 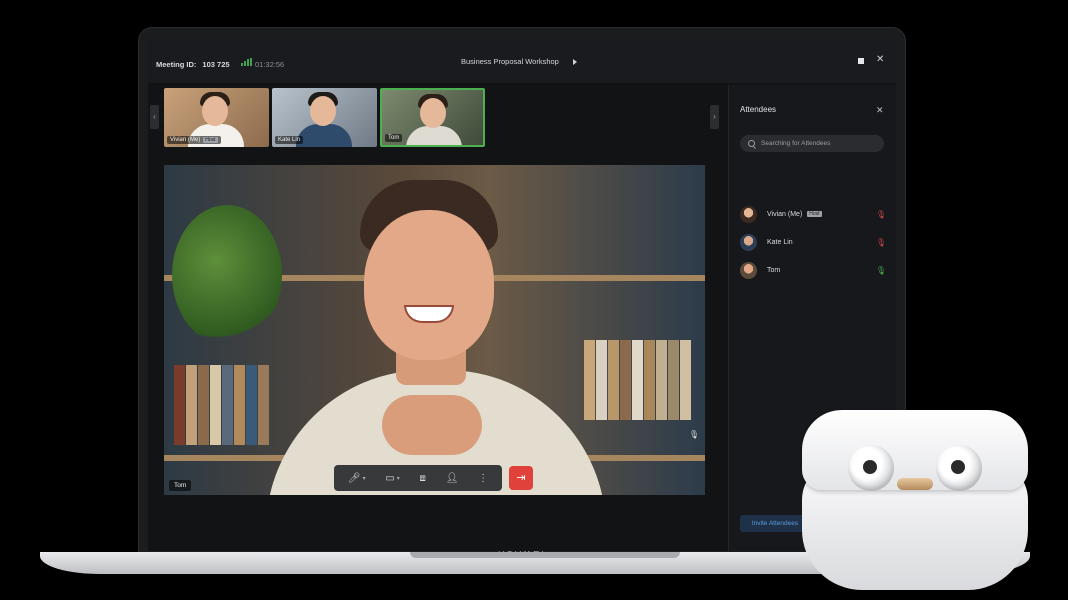 I want to click on close-window-icon: ✕, so click(x=880, y=60).